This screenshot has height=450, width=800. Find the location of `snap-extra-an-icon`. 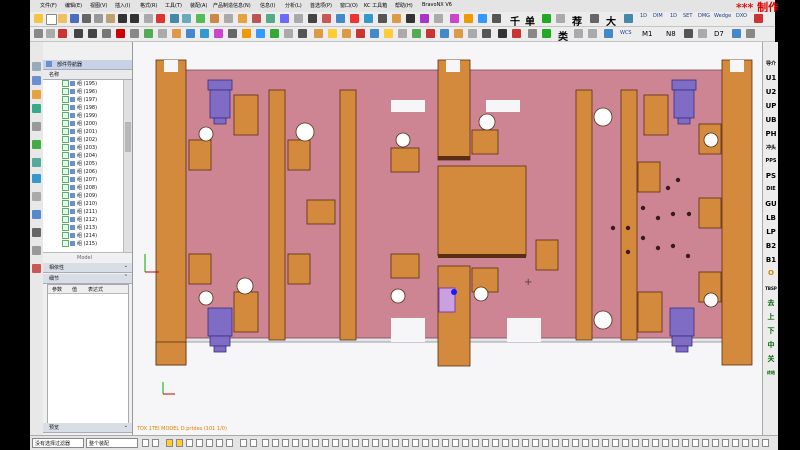

snap-extra-an-icon is located at coordinates (655, 443).